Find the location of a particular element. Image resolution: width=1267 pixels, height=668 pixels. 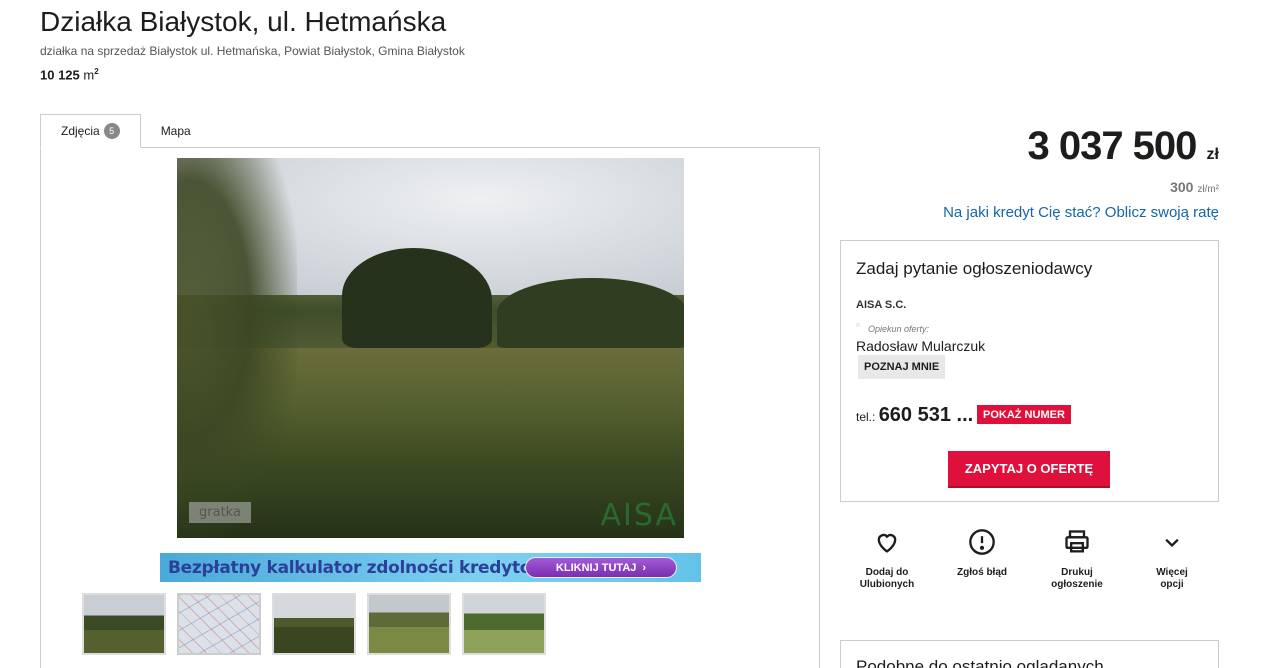

action-label: Drukuj is located at coordinates (1077, 572).